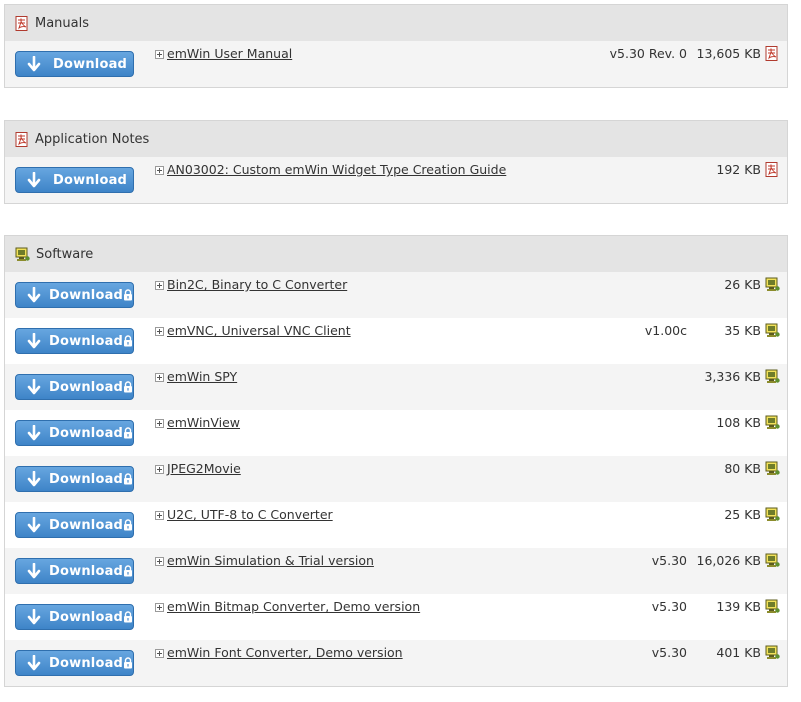 The width and height of the screenshot is (801, 702). What do you see at coordinates (203, 422) in the screenshot?
I see `file-link: emWinView` at bounding box center [203, 422].